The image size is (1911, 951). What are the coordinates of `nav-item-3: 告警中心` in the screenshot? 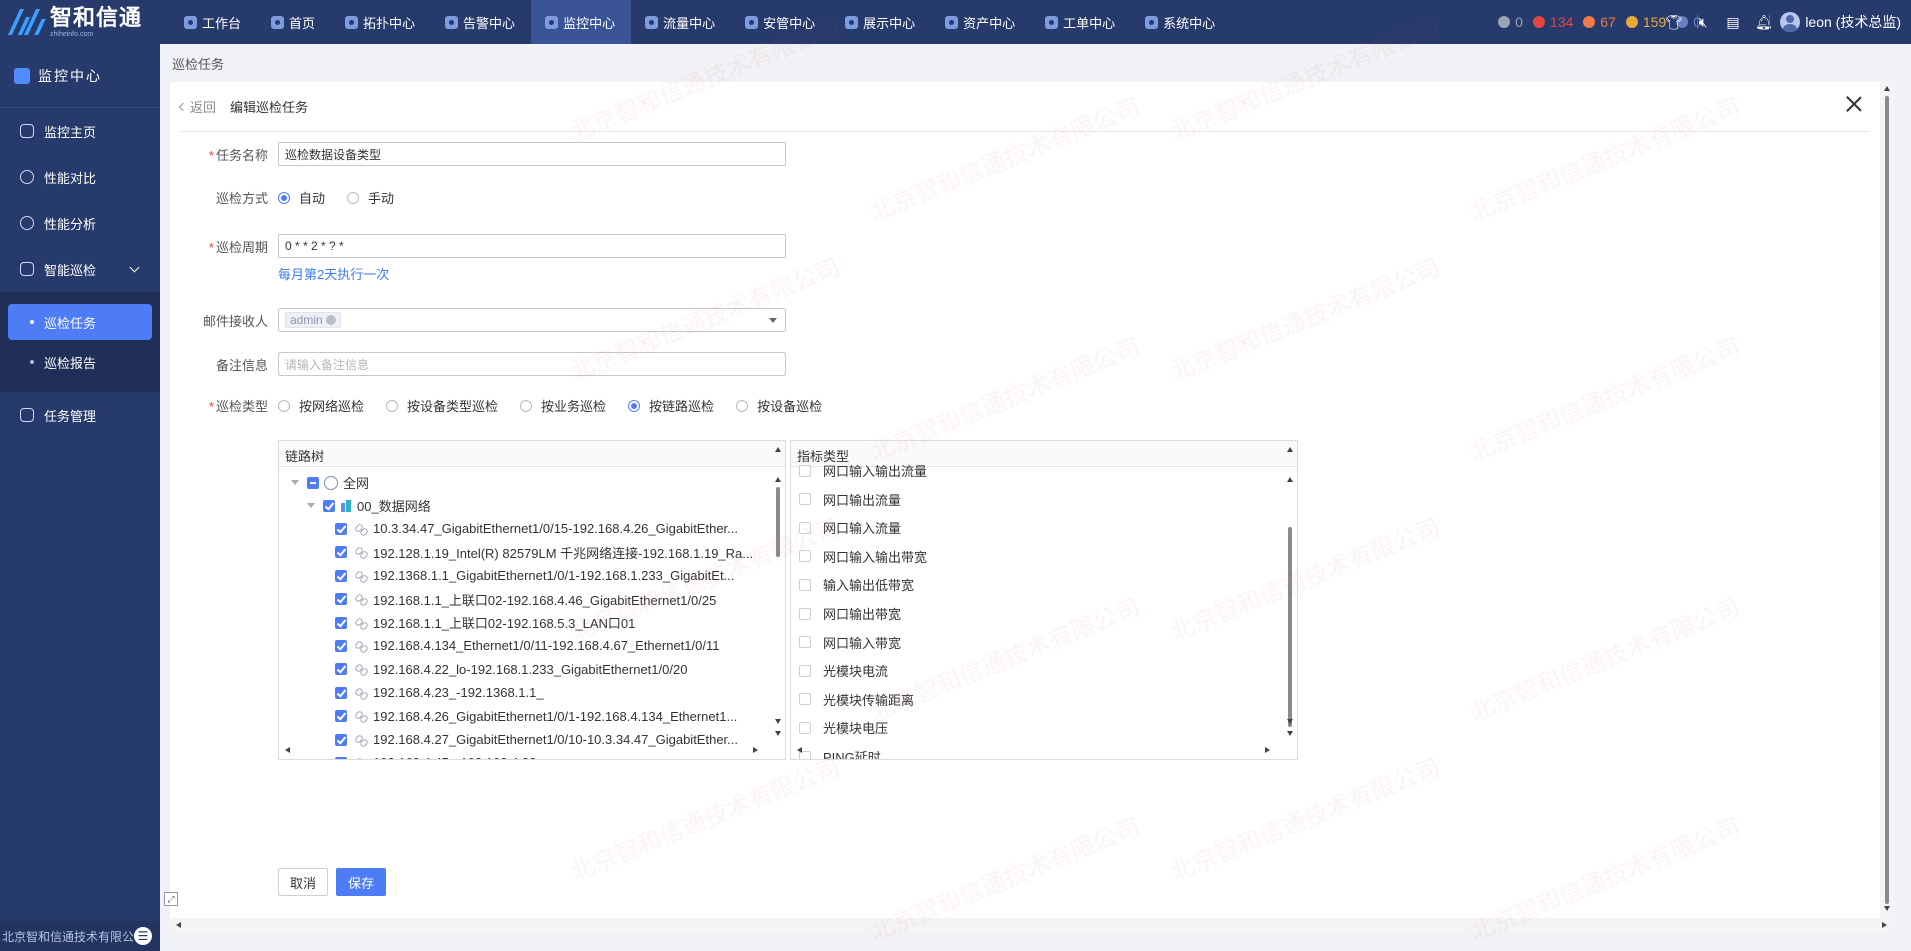 It's located at (481, 22).